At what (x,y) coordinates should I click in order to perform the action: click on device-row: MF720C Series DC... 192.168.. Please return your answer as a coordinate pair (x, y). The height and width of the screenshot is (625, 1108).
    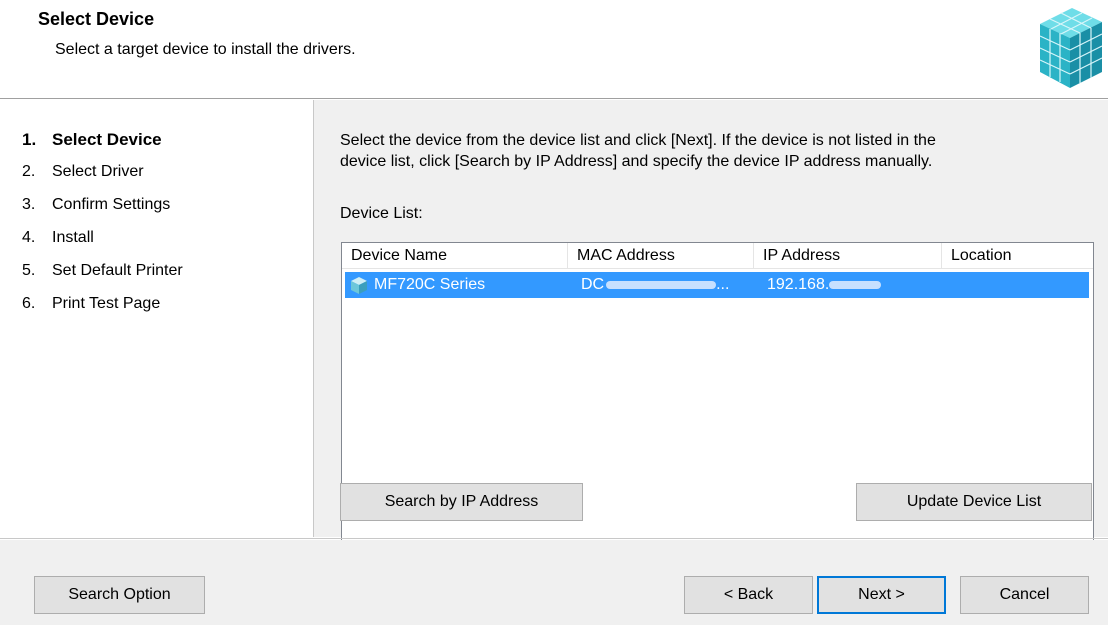
    Looking at the image, I should click on (717, 285).